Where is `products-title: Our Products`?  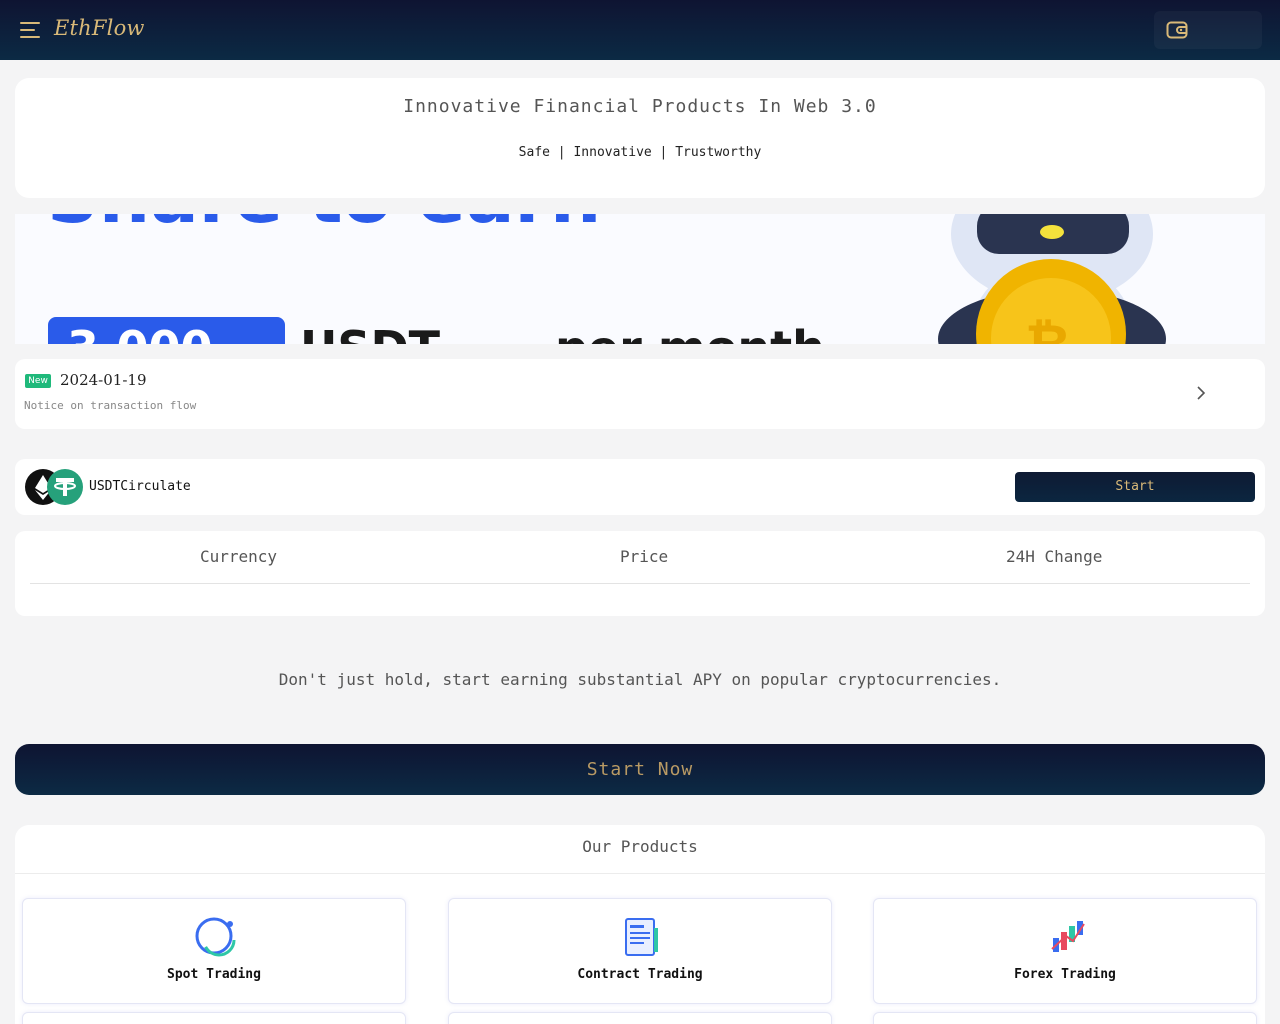
products-title: Our Products is located at coordinates (640, 846).